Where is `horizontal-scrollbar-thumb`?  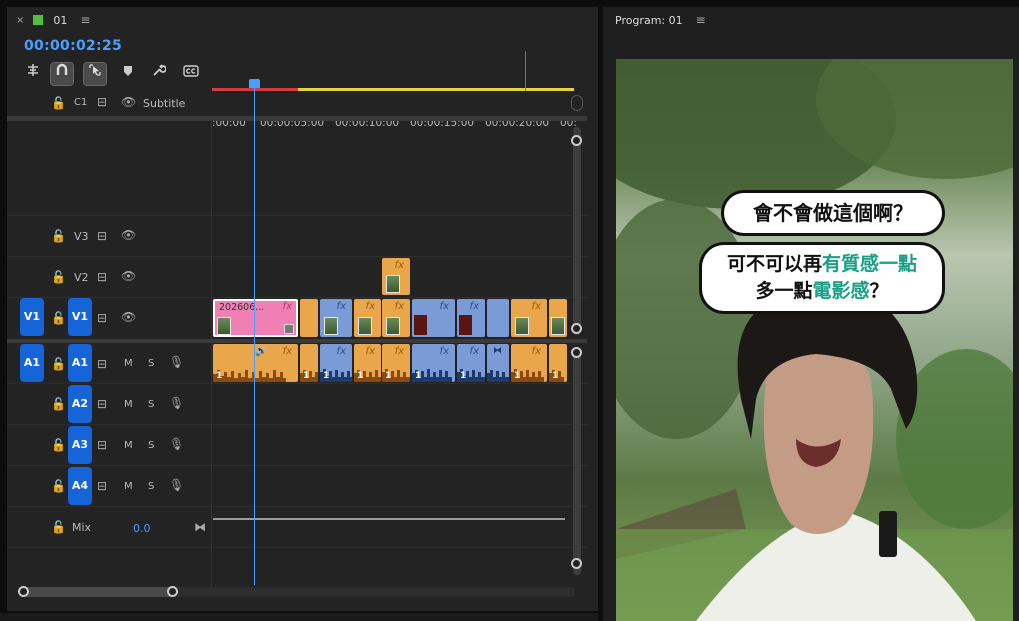
horizontal-scrollbar-thumb is located at coordinates (99, 592).